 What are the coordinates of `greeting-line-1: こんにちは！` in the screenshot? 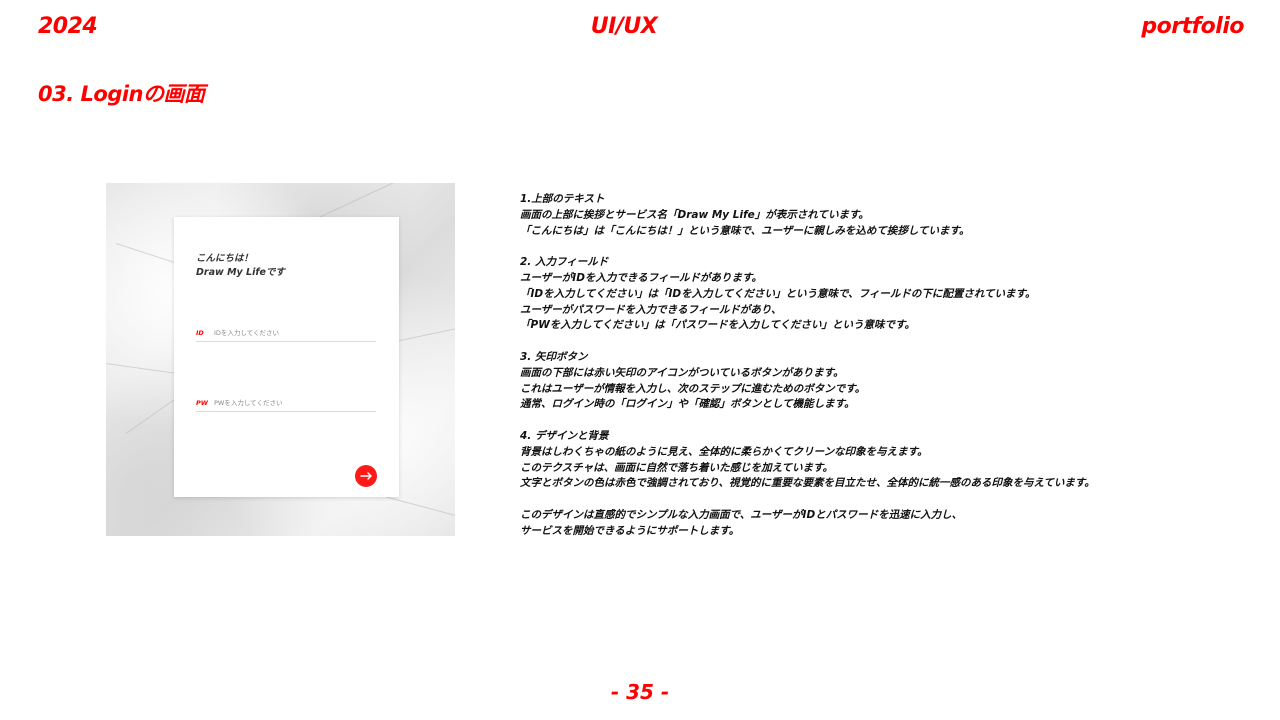 It's located at (225, 258).